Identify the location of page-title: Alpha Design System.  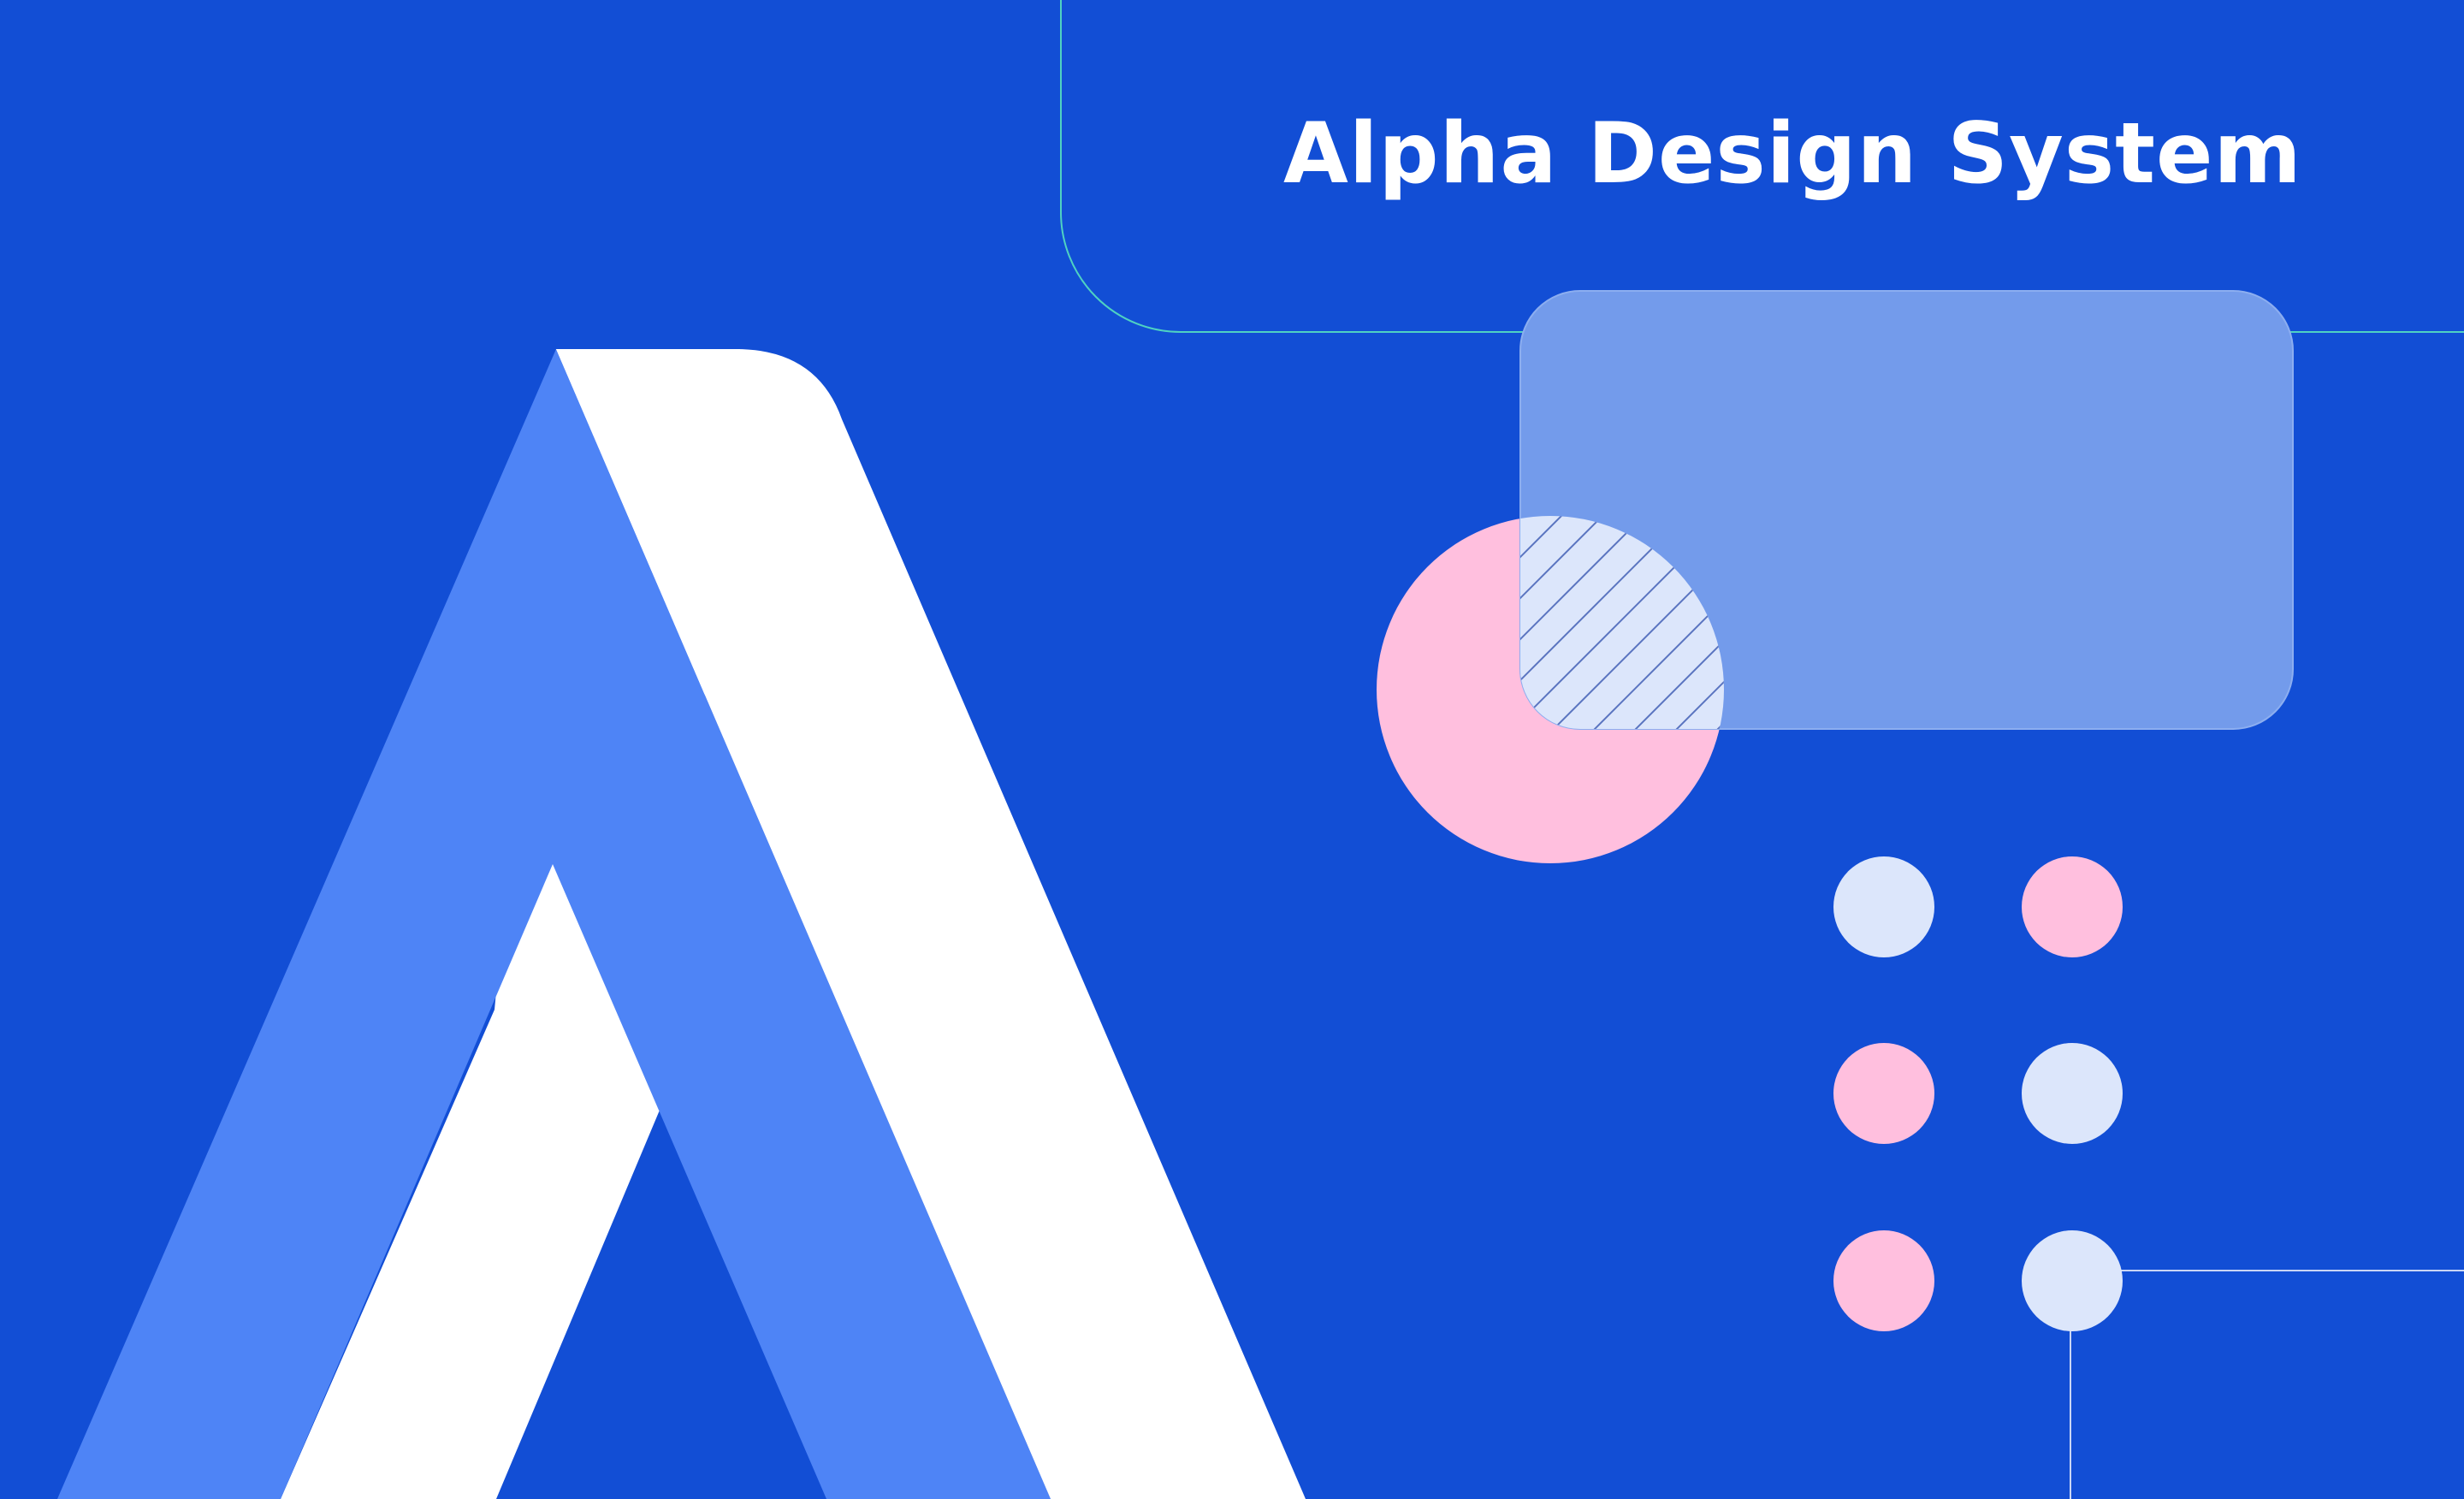
(1792, 154).